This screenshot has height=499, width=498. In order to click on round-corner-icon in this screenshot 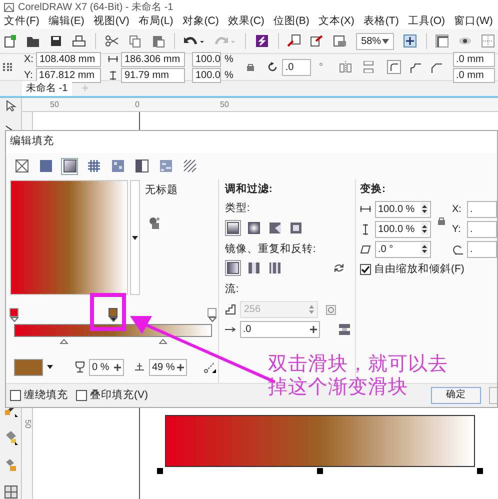, I will do `click(394, 67)`.